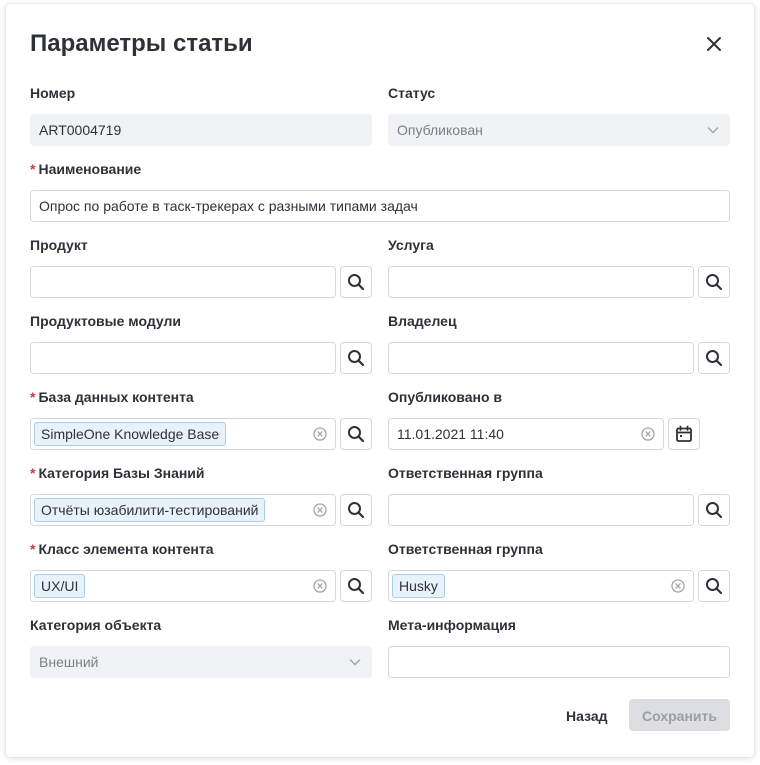 This screenshot has width=760, height=765. I want to click on published-at-label: Опубликовано в, so click(445, 397).